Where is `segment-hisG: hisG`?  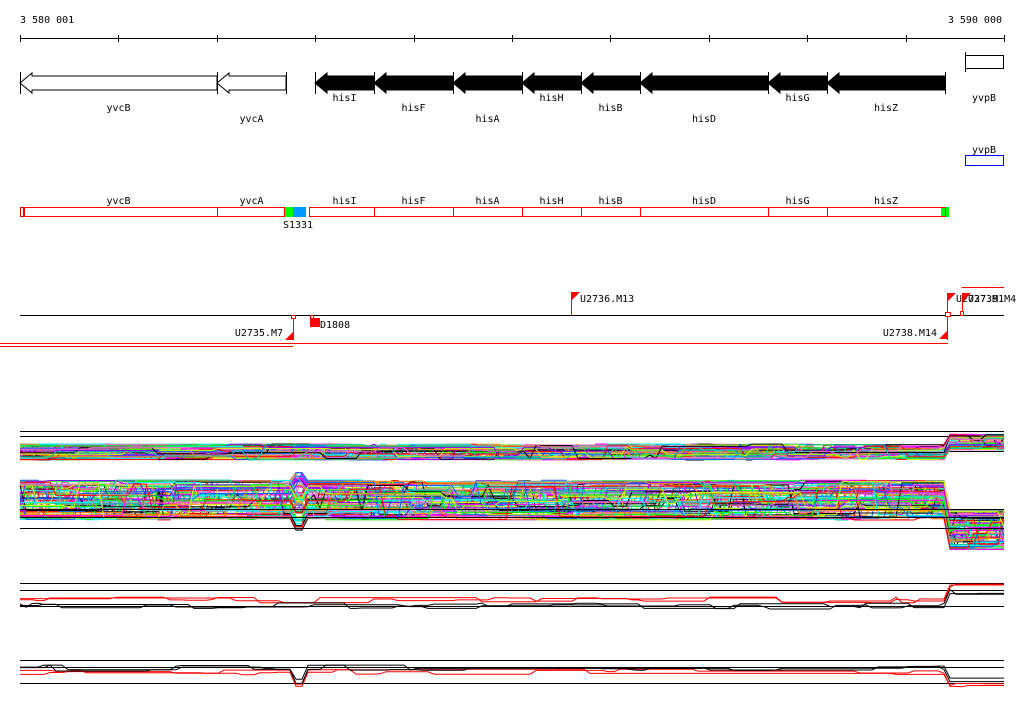 segment-hisG: hisG is located at coordinates (798, 206).